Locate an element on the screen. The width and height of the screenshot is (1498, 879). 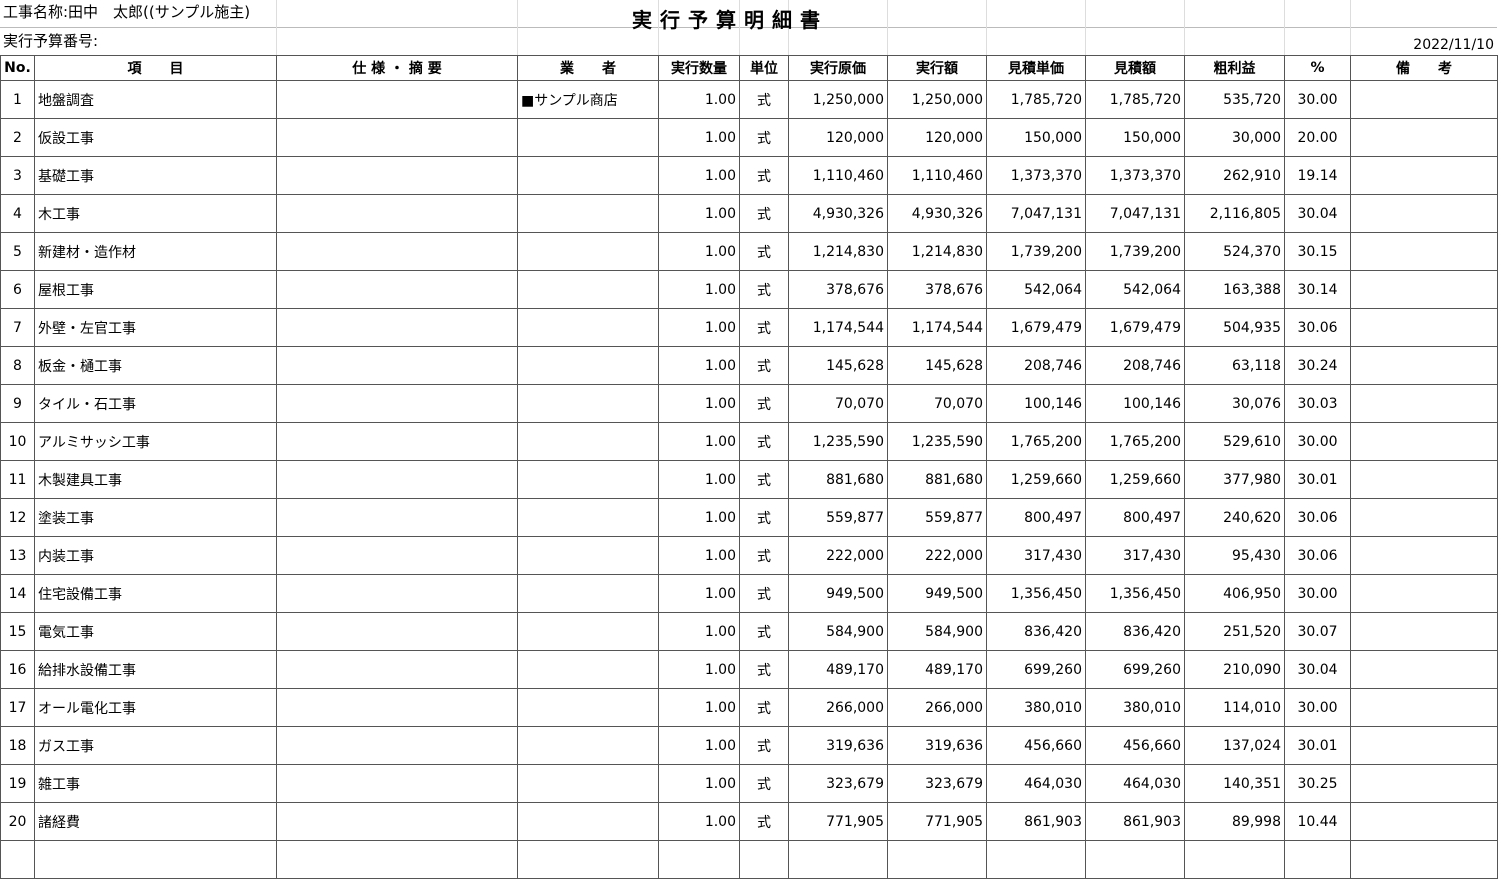
cell-amount: 1,235,590 is located at coordinates (937, 441).